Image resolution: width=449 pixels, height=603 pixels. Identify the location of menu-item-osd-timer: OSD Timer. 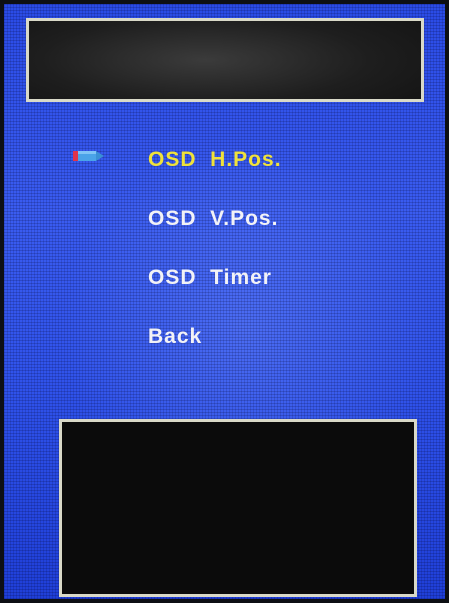
(210, 278).